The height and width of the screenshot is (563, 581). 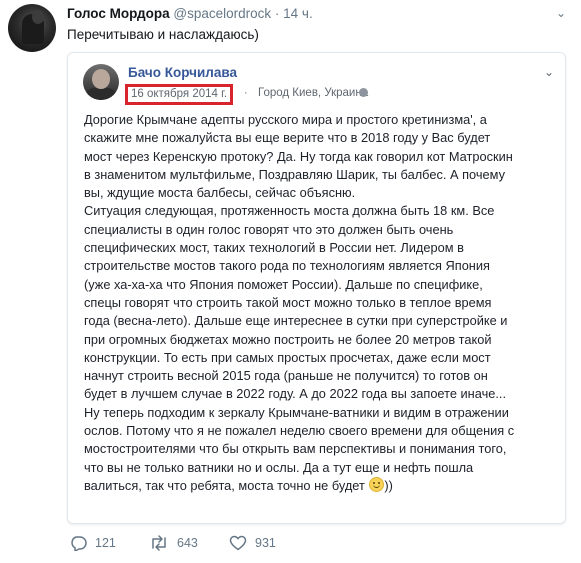 What do you see at coordinates (222, 13) in the screenshot?
I see `author-handle: @spacelordrock` at bounding box center [222, 13].